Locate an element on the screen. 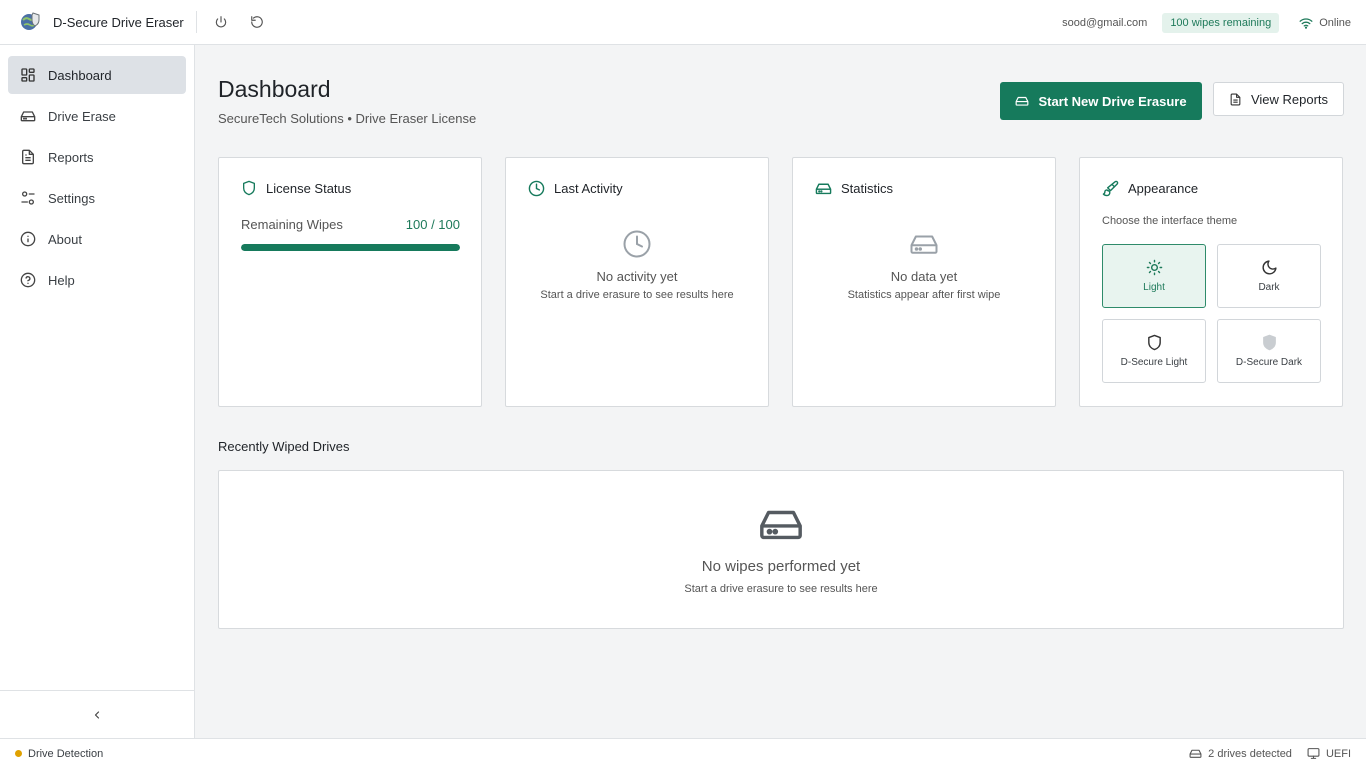 This screenshot has height=768, width=1366. power-button is located at coordinates (221, 22).